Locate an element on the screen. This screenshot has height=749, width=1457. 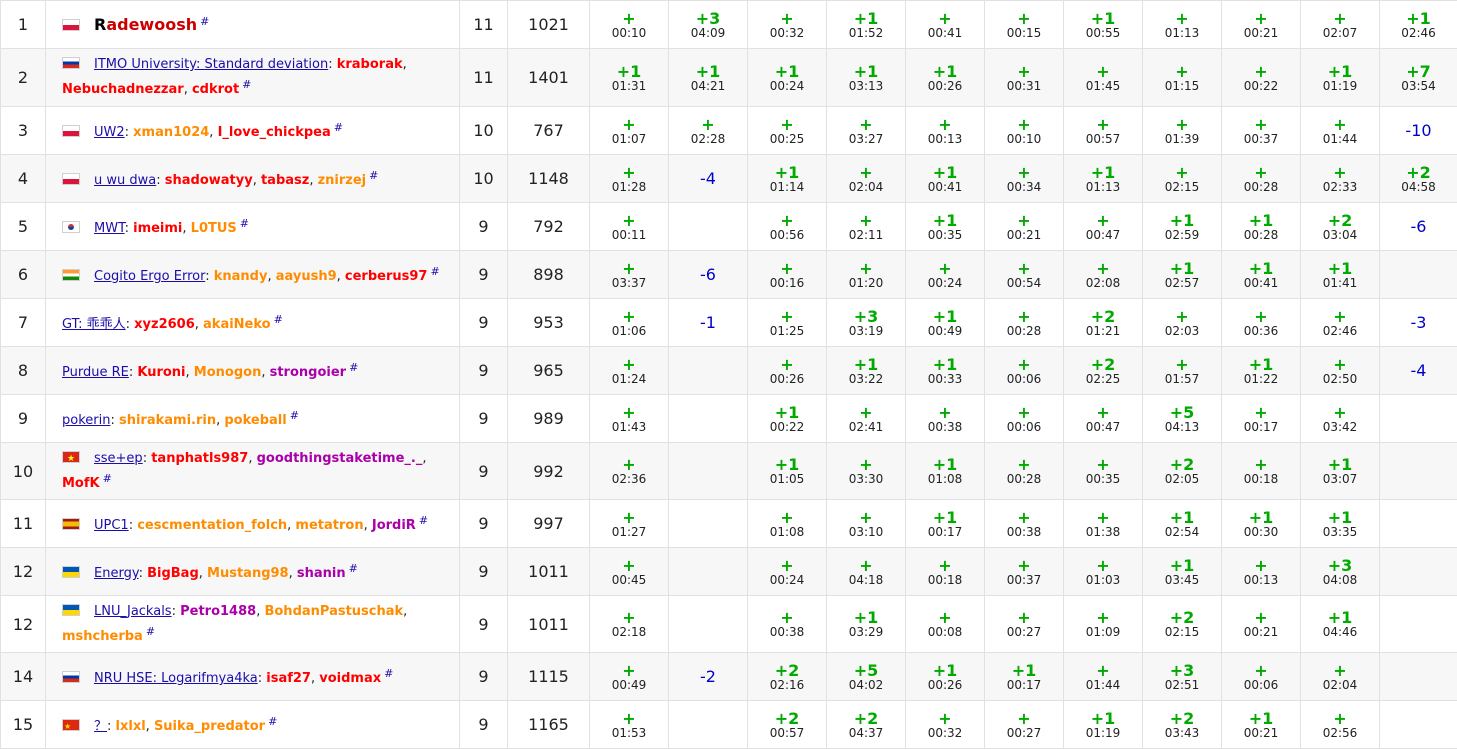
problem-cell: +101:31 is located at coordinates (629, 78).